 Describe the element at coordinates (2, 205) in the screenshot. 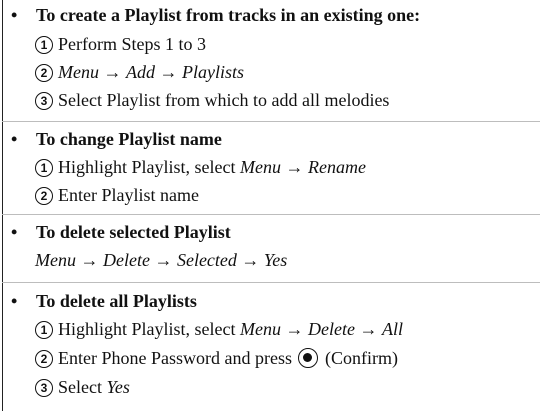

I see `left-margin-rule` at that location.